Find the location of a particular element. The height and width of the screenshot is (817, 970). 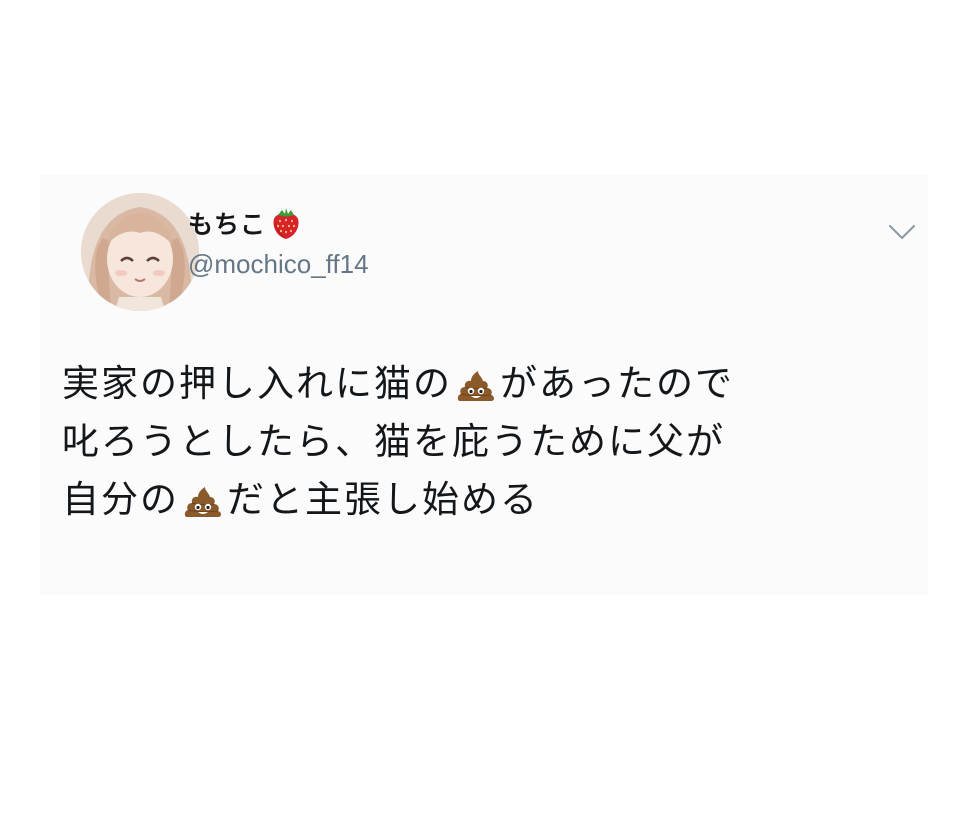

tweet-text-line: 自分の だと主張し始める is located at coordinates (487, 500).